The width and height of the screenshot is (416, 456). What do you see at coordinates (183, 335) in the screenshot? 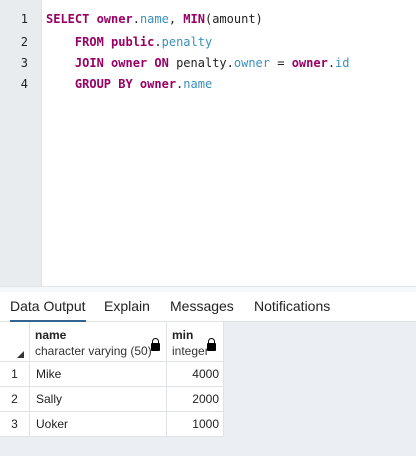
I see `column-name: min` at bounding box center [183, 335].